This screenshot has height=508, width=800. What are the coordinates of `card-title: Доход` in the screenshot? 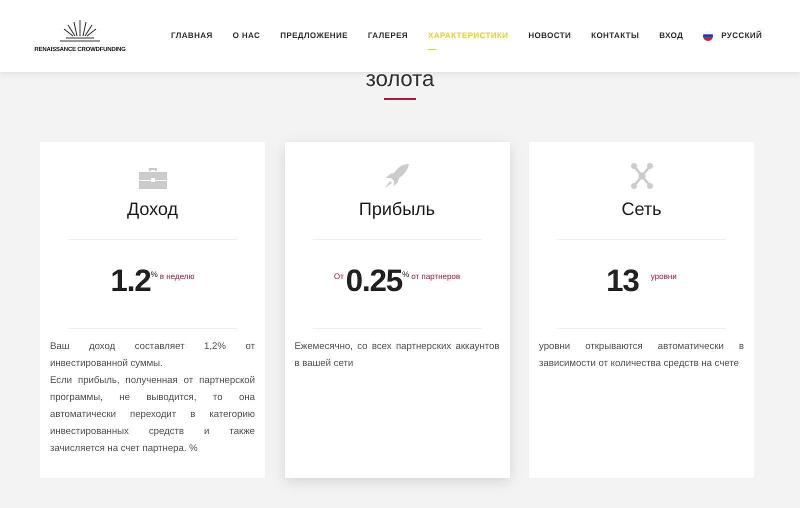 It's located at (153, 209).